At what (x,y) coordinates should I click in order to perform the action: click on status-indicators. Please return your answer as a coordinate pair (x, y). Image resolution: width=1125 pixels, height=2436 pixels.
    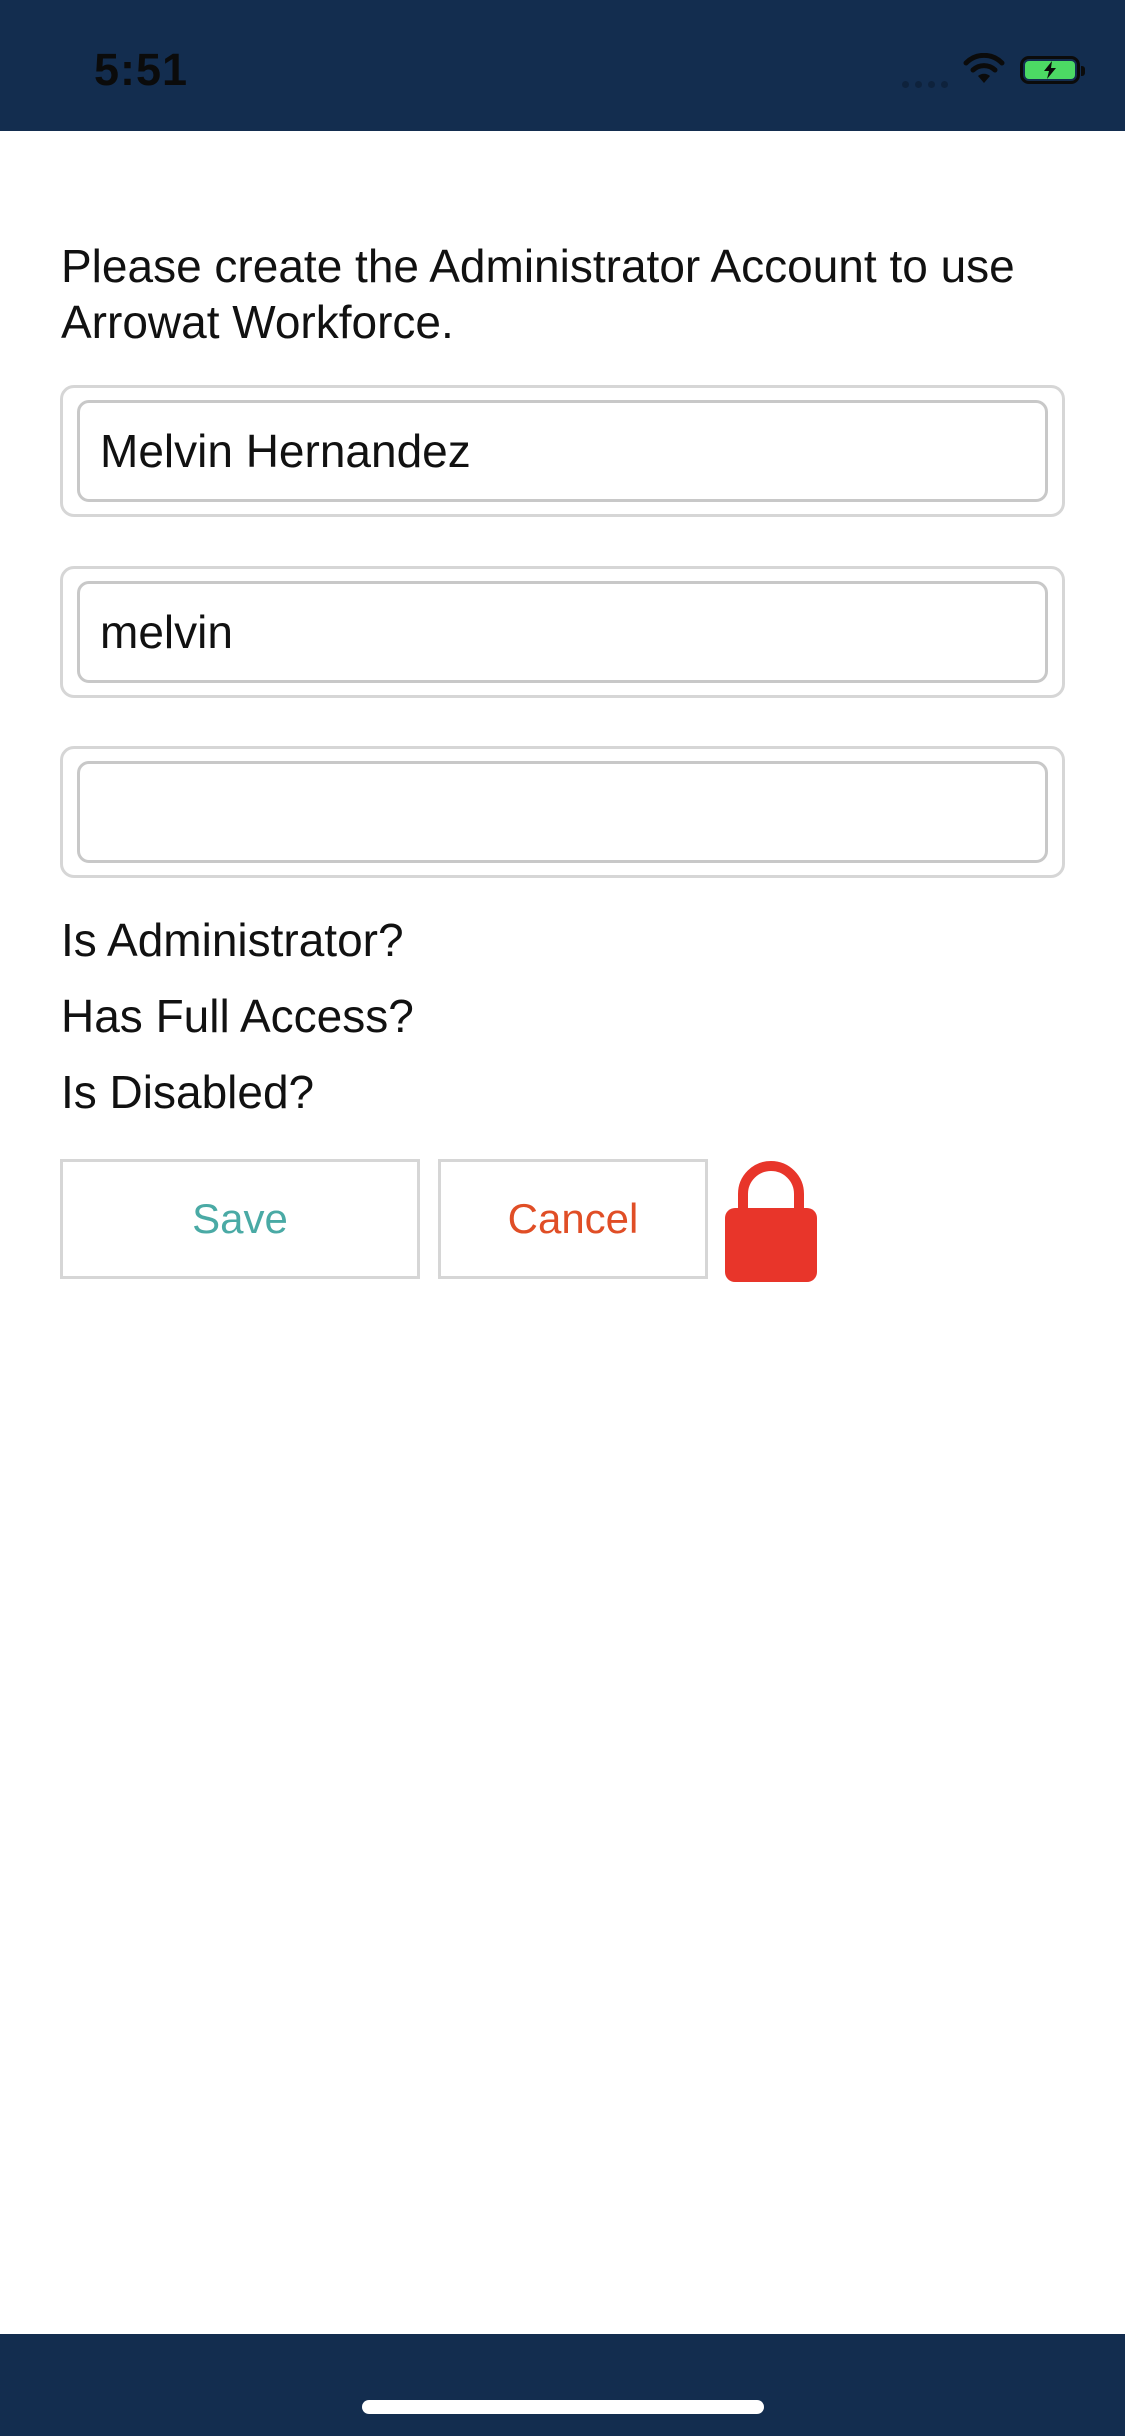
    Looking at the image, I should click on (993, 70).